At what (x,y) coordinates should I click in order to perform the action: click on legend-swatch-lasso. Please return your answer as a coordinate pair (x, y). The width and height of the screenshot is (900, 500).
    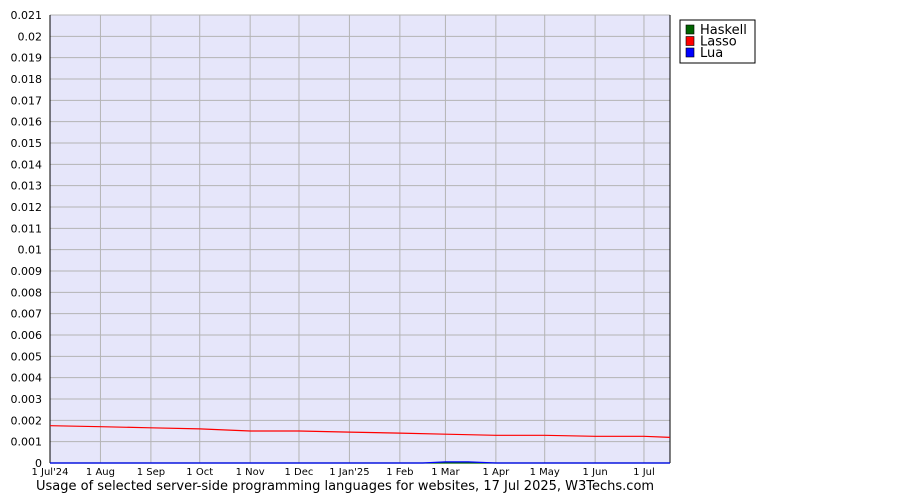
    Looking at the image, I should click on (690, 41).